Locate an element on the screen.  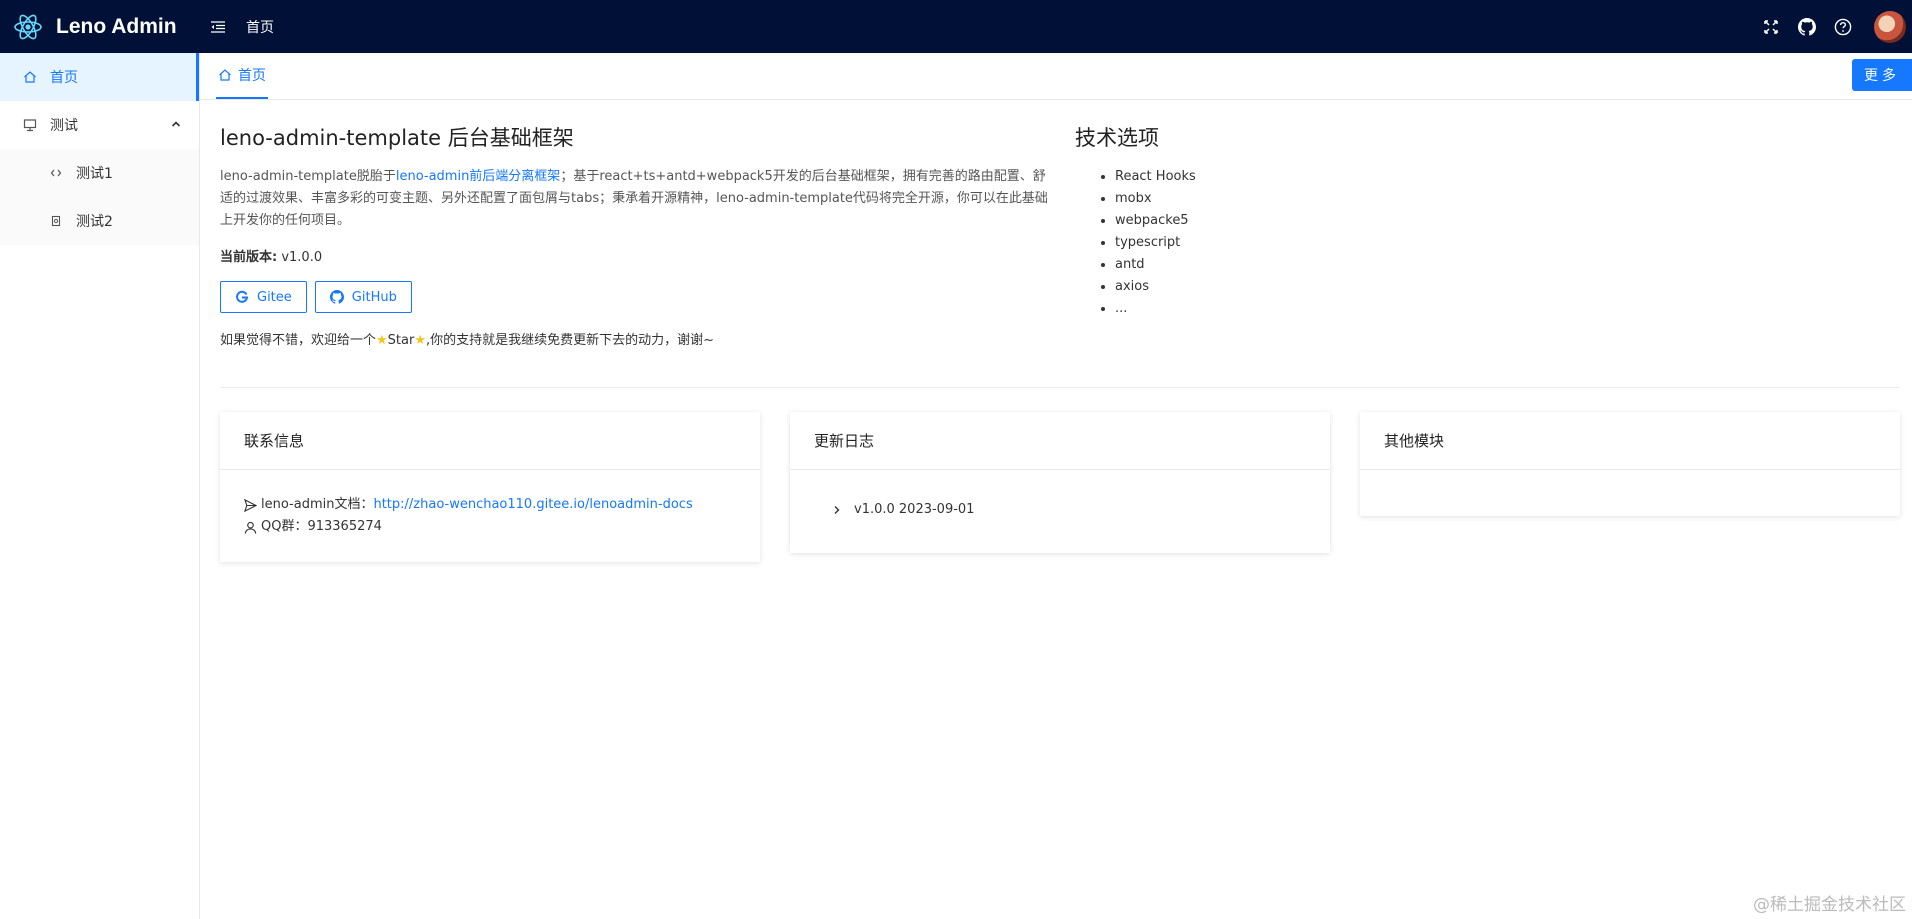
github-repo-button: GitHub is located at coordinates (363, 297).